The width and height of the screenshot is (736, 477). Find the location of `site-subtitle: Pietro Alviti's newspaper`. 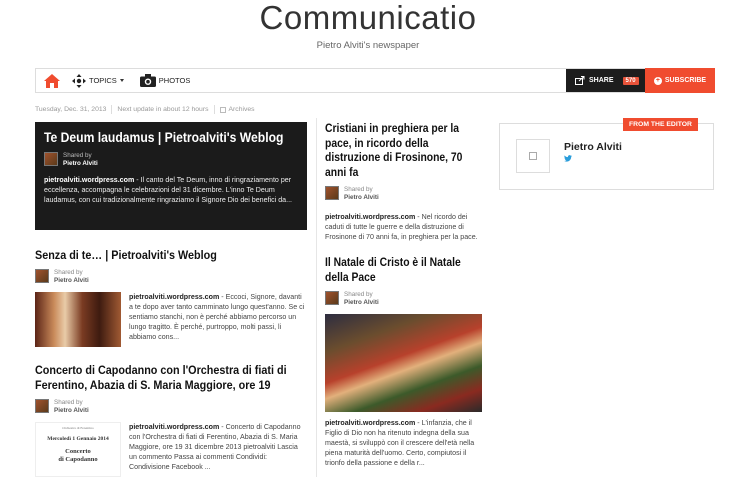

site-subtitle: Pietro Alviti's newspaper is located at coordinates (368, 45).